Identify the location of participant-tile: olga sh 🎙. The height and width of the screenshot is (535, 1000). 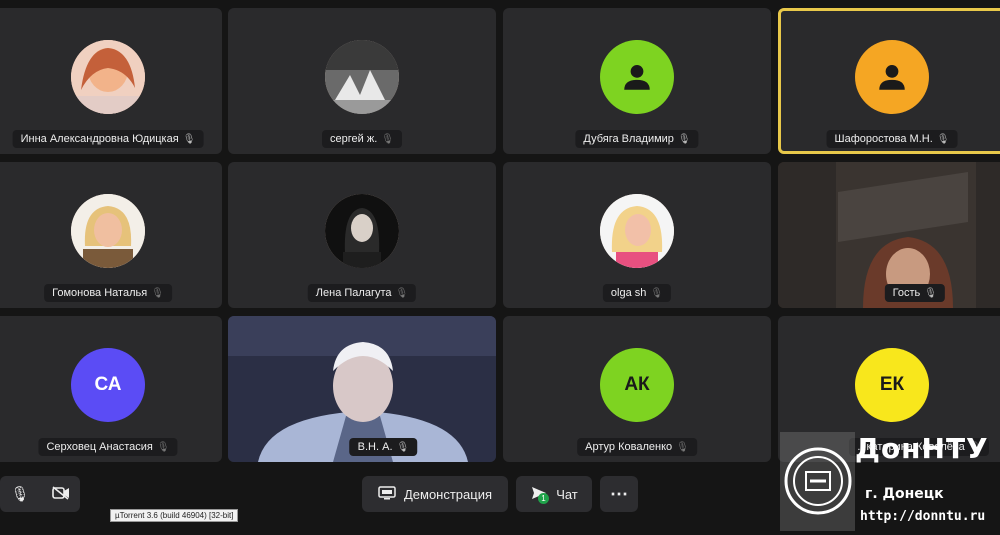
(637, 235).